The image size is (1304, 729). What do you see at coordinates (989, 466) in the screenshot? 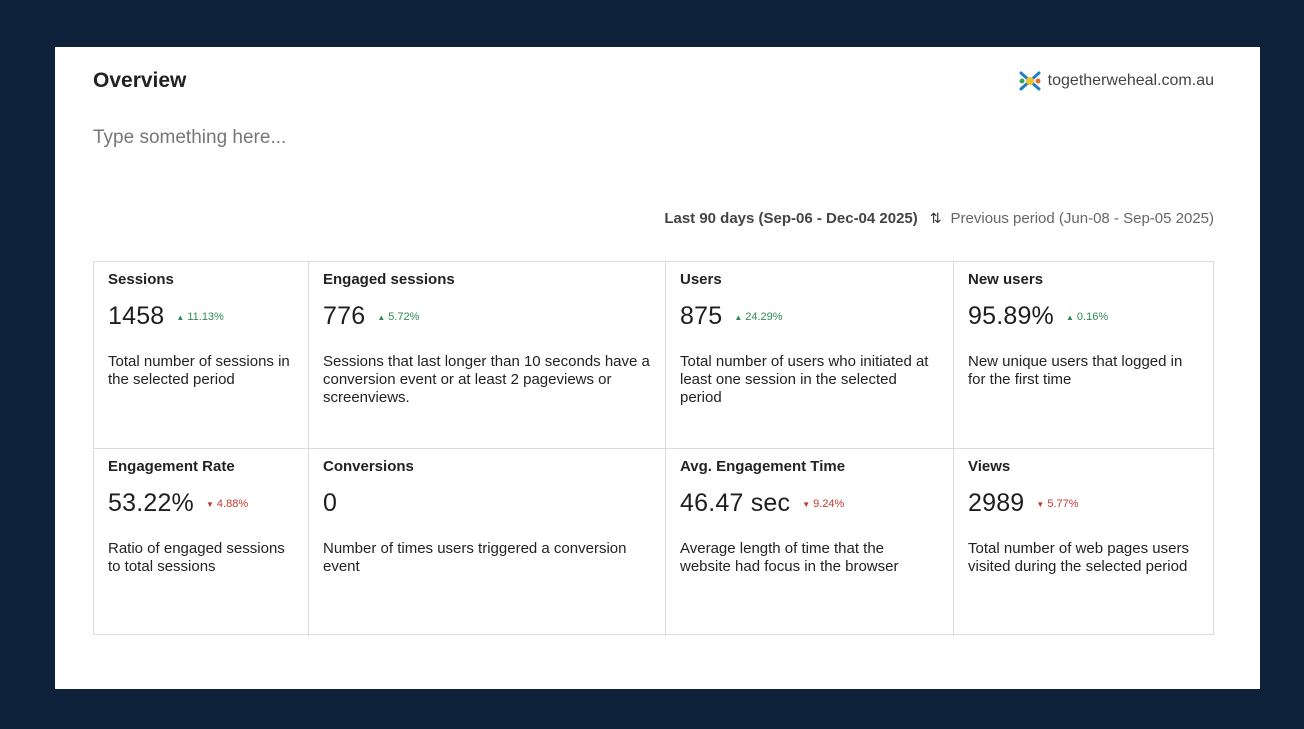
I see `metric-label: Views` at bounding box center [989, 466].